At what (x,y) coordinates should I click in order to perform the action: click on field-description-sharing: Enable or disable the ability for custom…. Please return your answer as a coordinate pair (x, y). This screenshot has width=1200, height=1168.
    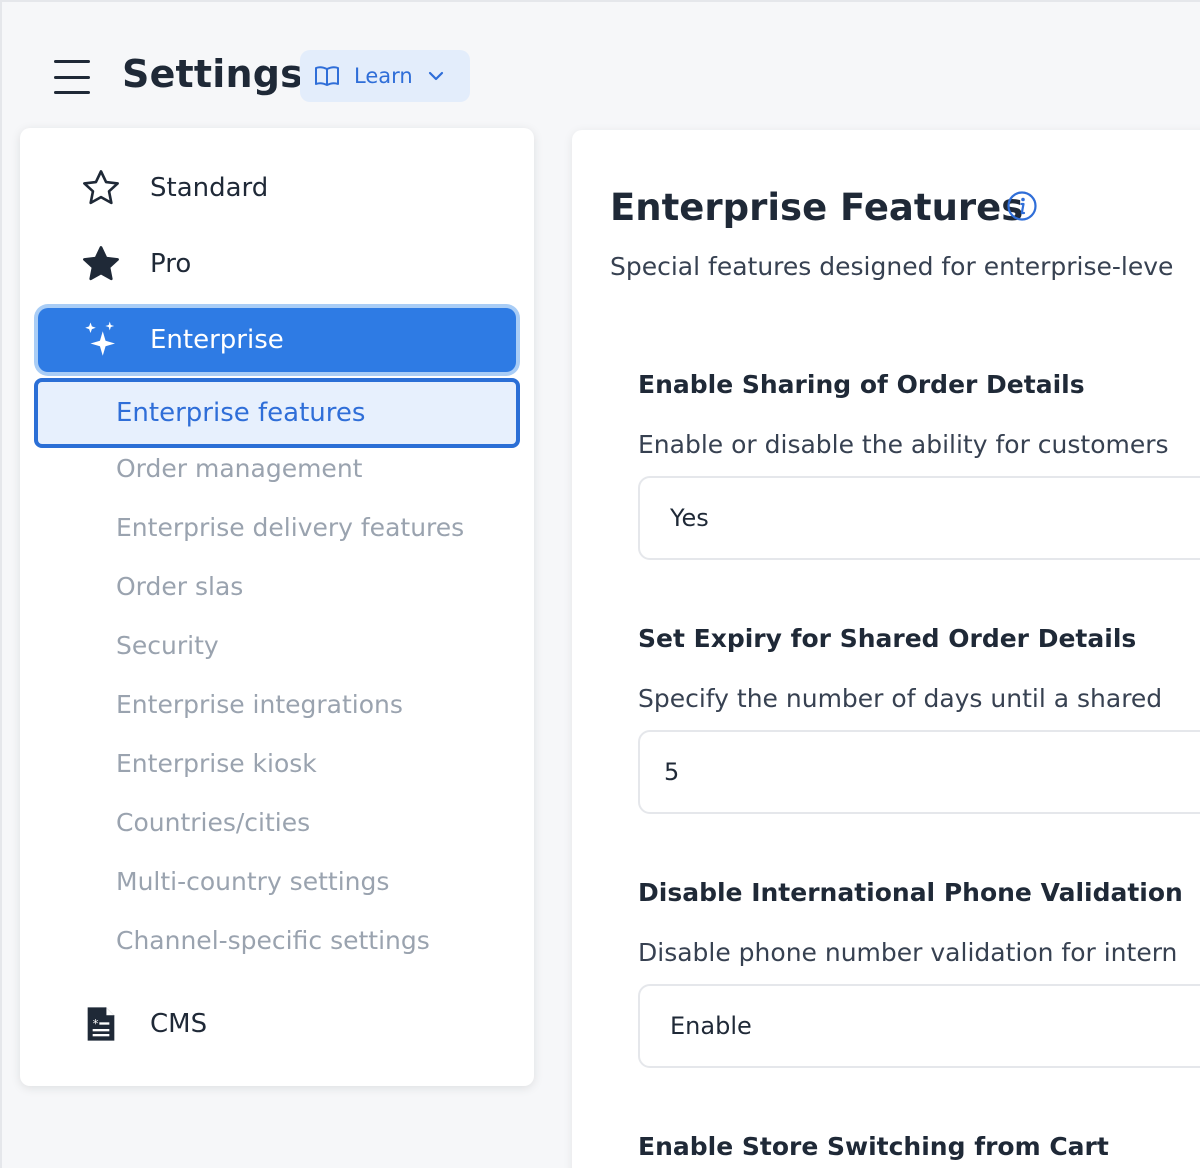
    Looking at the image, I should click on (903, 444).